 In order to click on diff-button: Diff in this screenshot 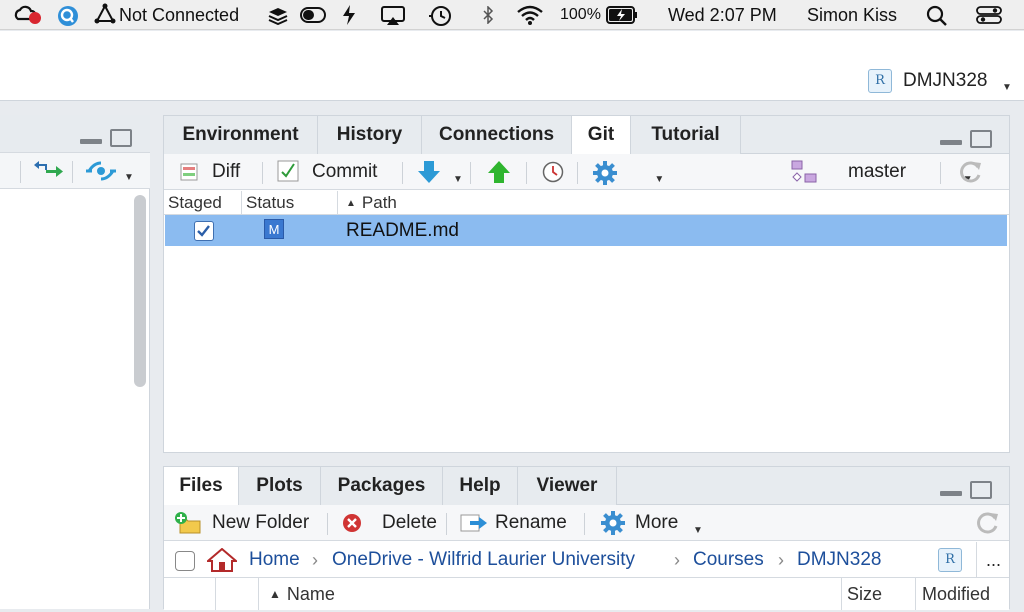, I will do `click(226, 172)`.